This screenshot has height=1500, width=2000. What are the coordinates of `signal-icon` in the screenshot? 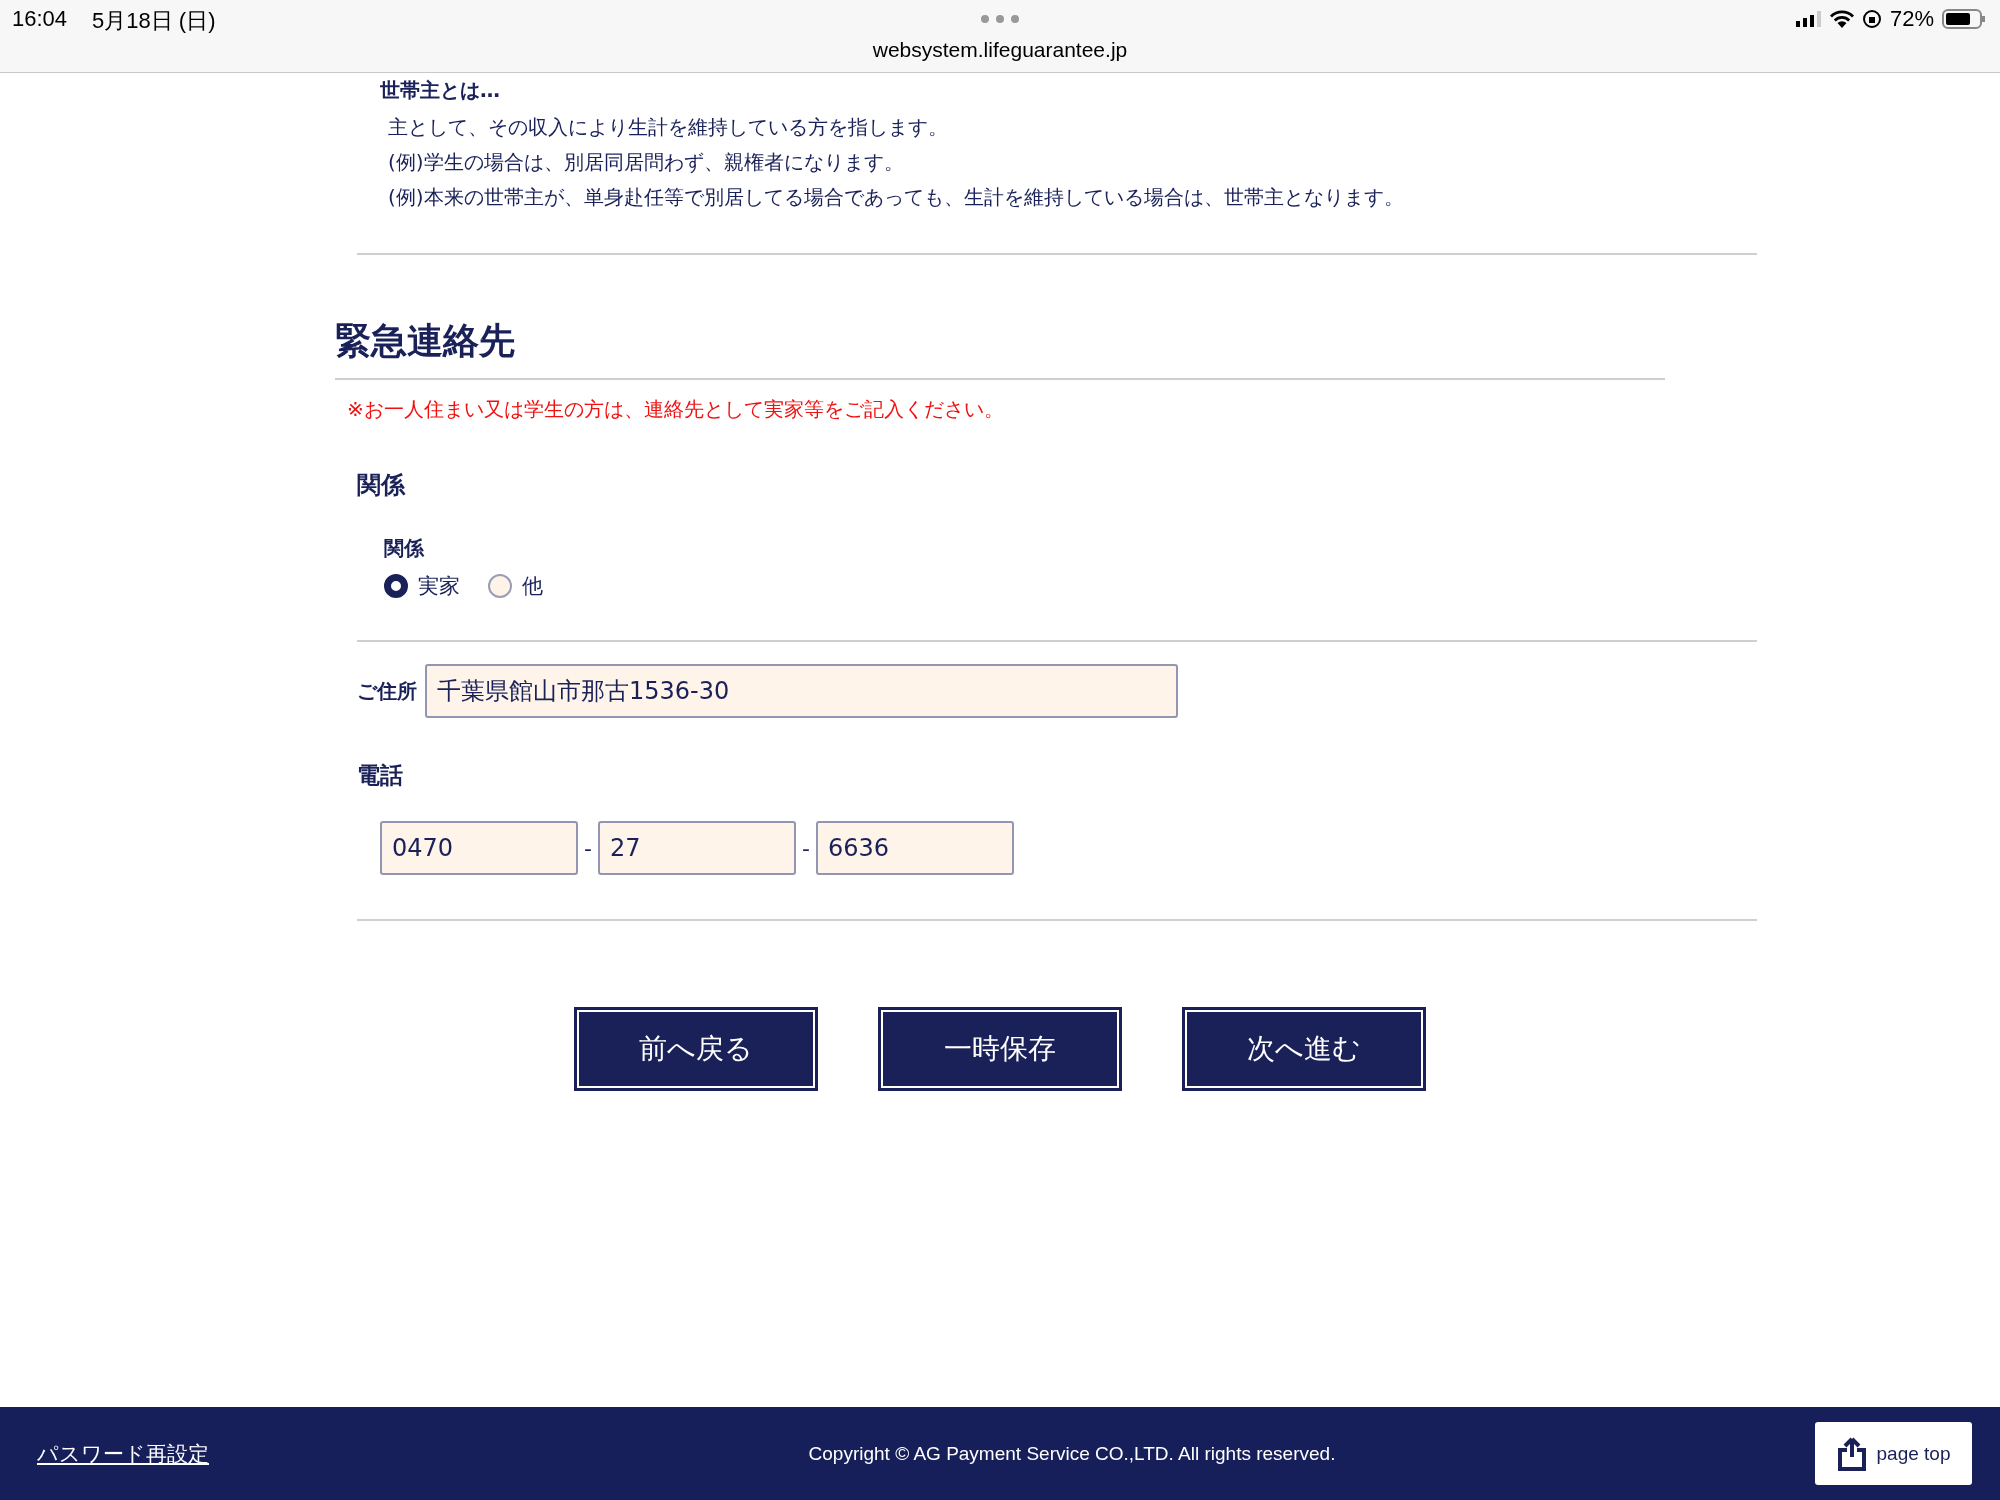 It's located at (1808, 19).